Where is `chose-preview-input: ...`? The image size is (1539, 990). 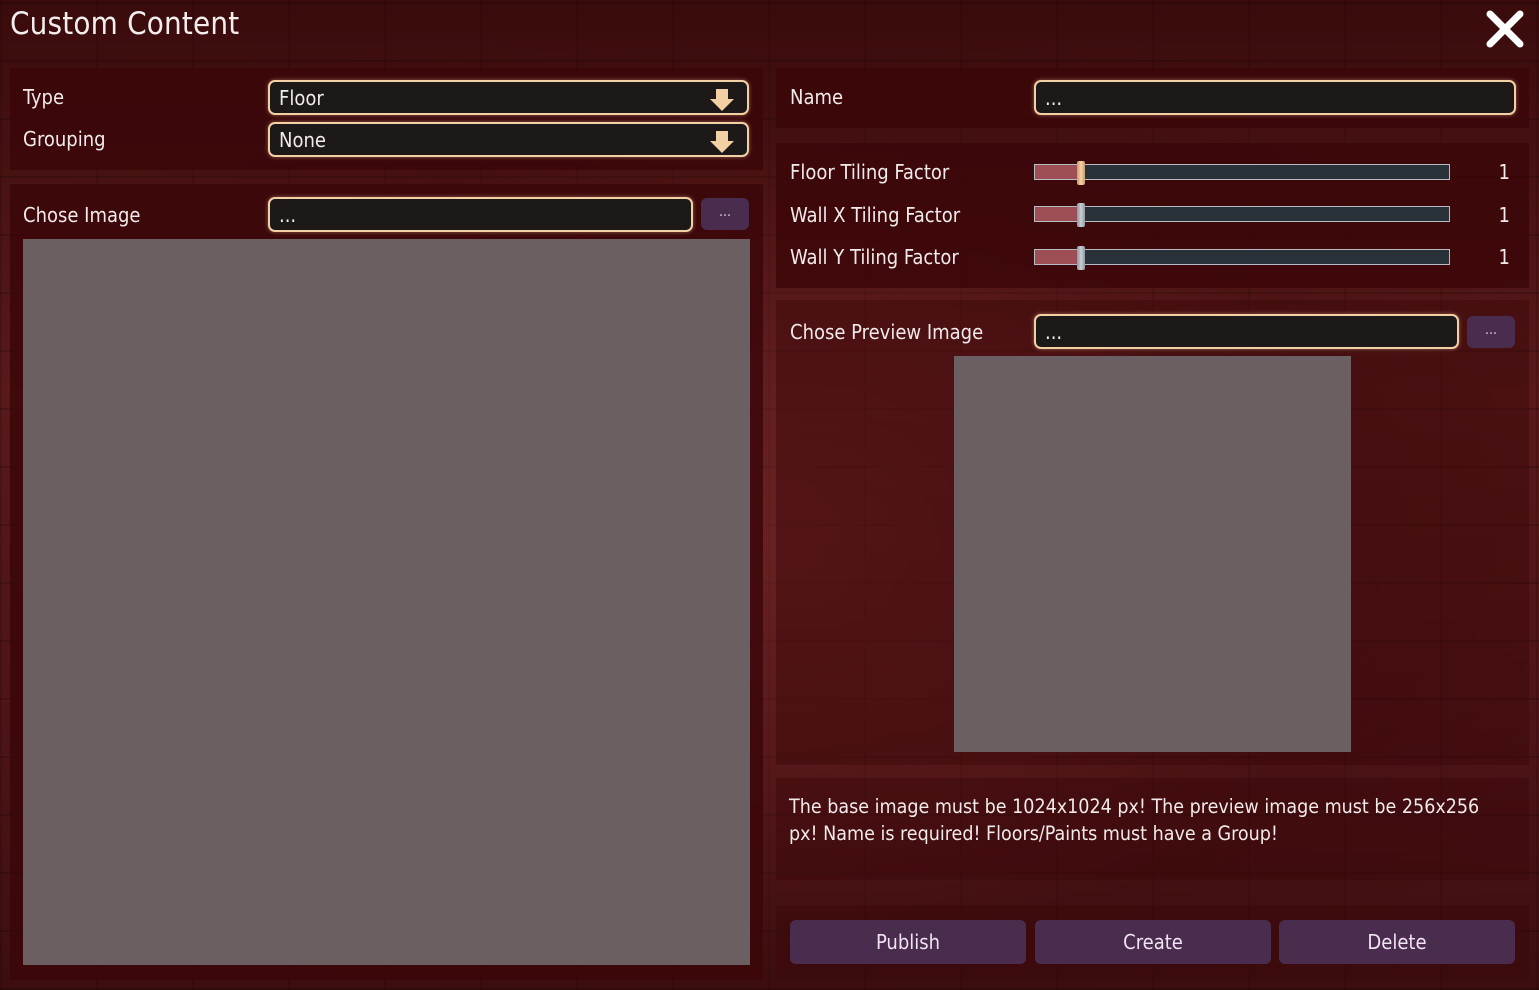 chose-preview-input: ... is located at coordinates (1246, 331).